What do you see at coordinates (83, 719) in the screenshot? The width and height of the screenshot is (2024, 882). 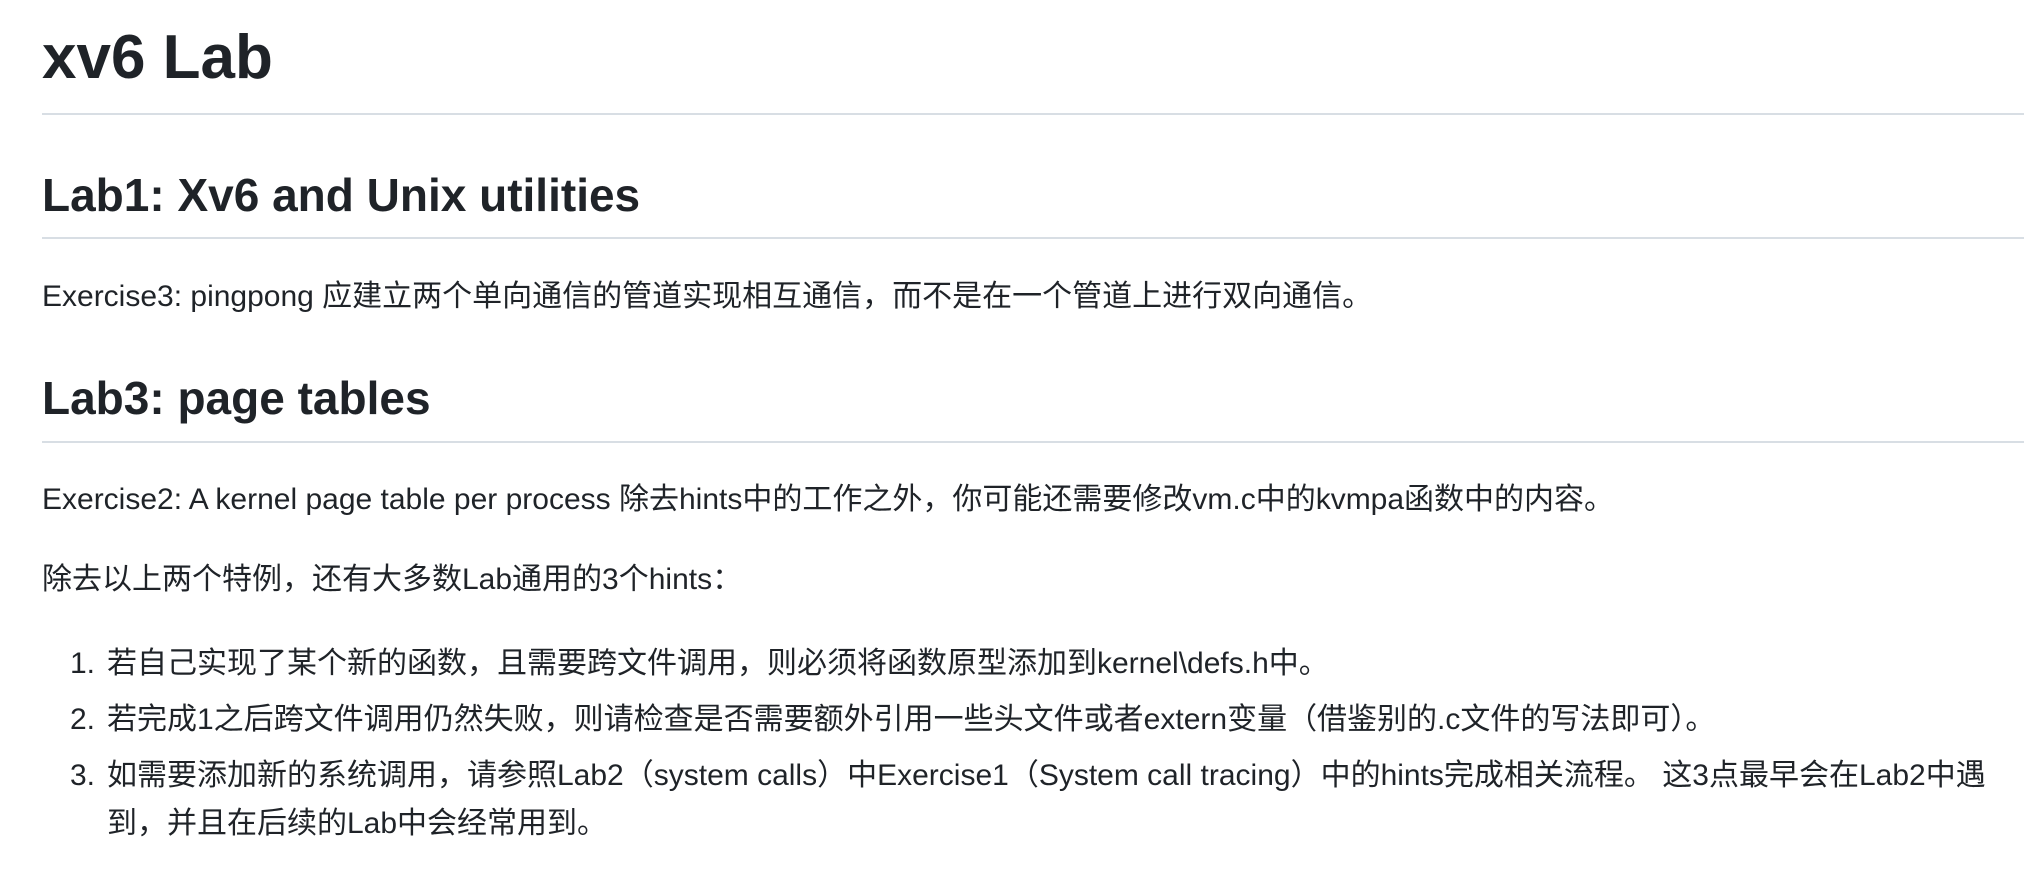 I see `list-number: 2.` at bounding box center [83, 719].